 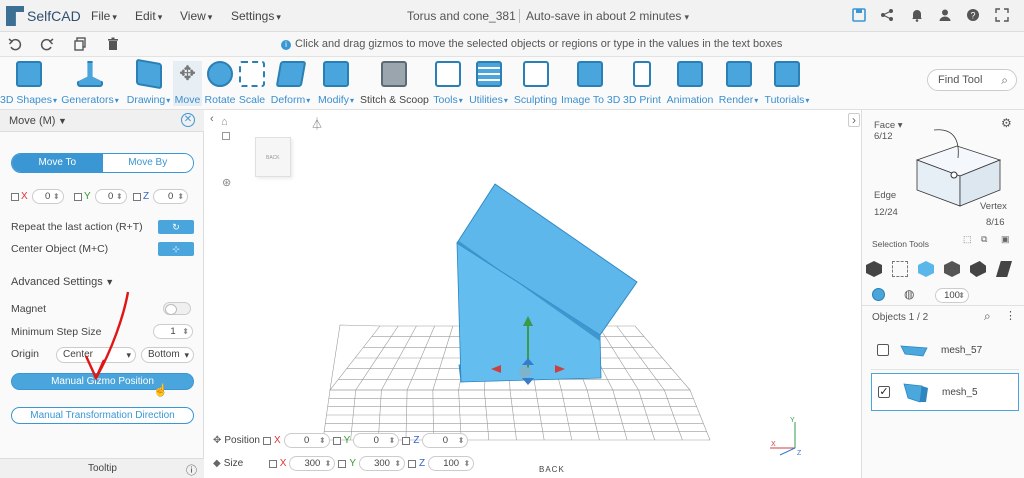 What do you see at coordinates (884, 392) in the screenshot?
I see `object-checkbox: ✓` at bounding box center [884, 392].